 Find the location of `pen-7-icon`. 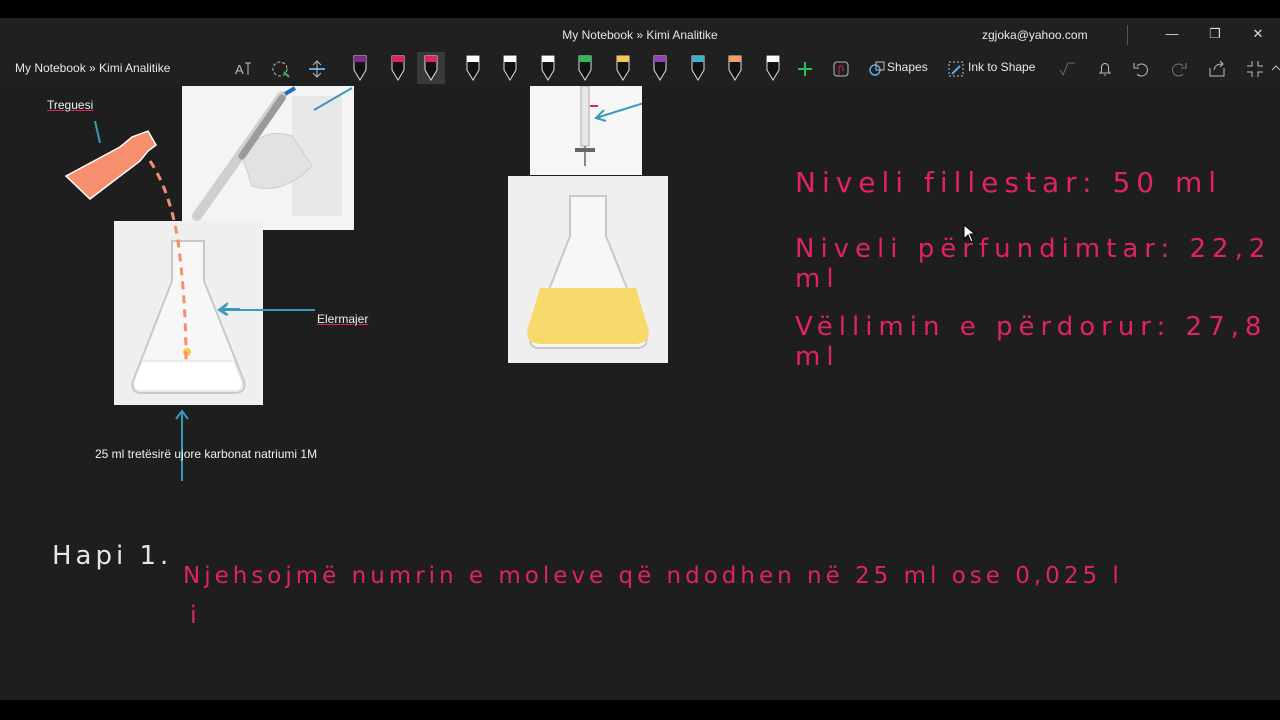

pen-7-icon is located at coordinates (581, 68).